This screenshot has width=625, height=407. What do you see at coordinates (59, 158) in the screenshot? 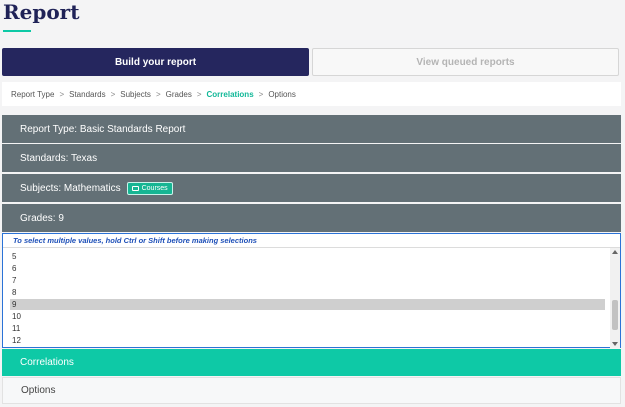
I see `standards-label: Standards: Texas` at bounding box center [59, 158].